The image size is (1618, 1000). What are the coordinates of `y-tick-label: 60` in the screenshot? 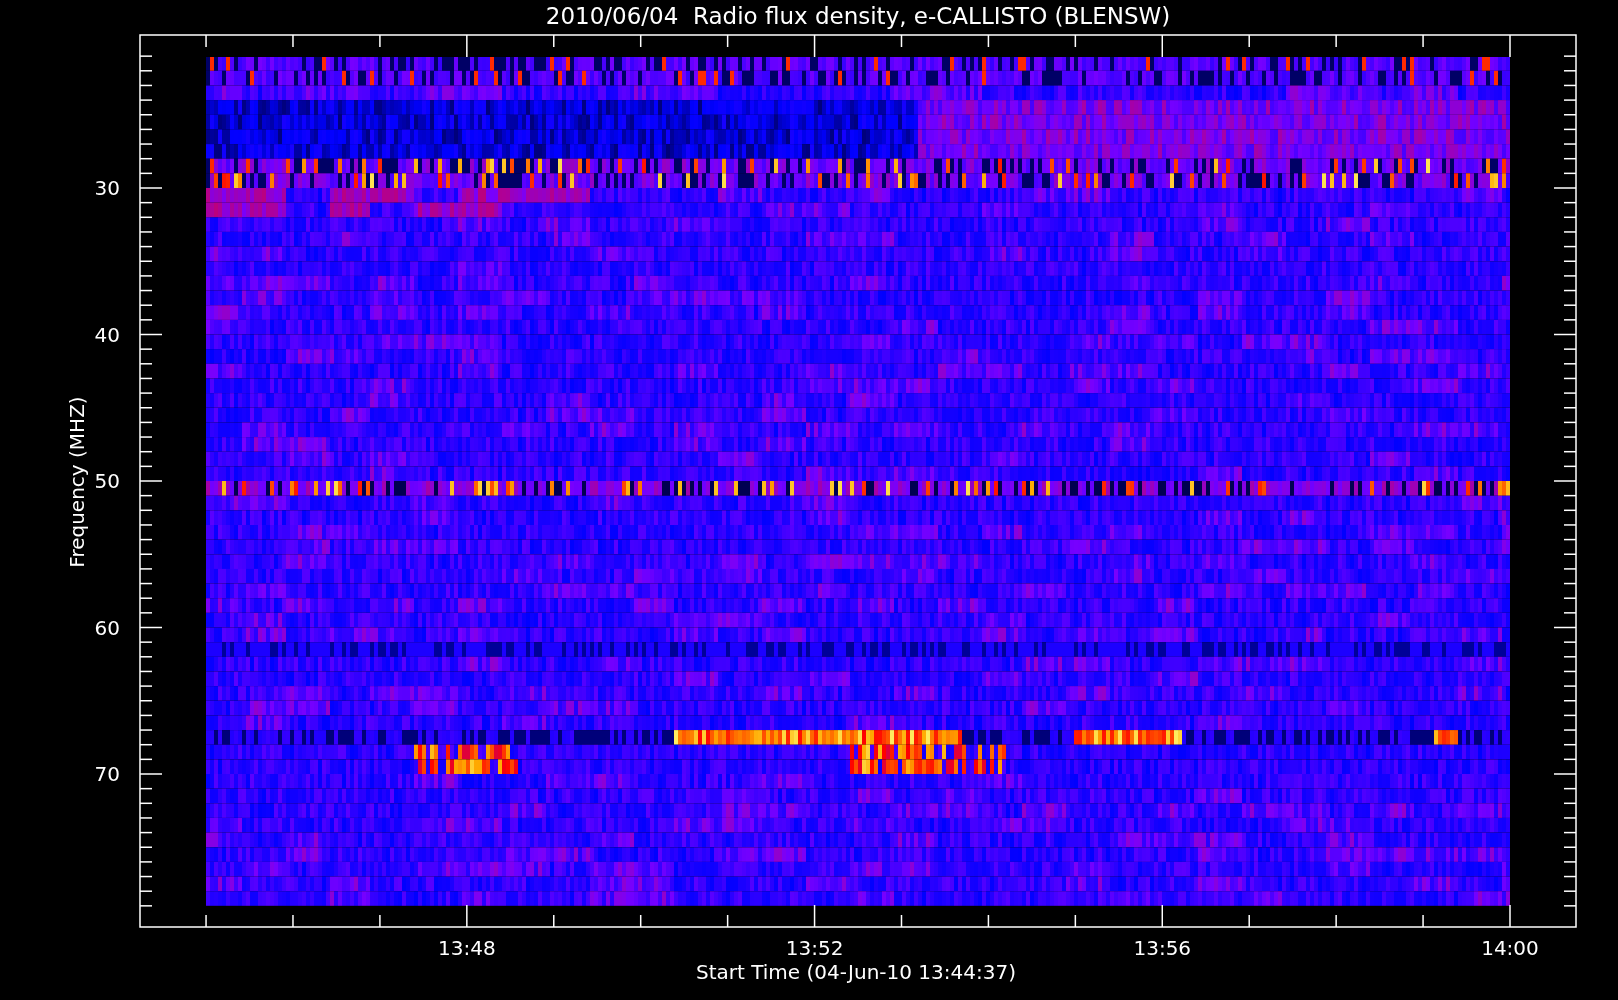 It's located at (107, 627).